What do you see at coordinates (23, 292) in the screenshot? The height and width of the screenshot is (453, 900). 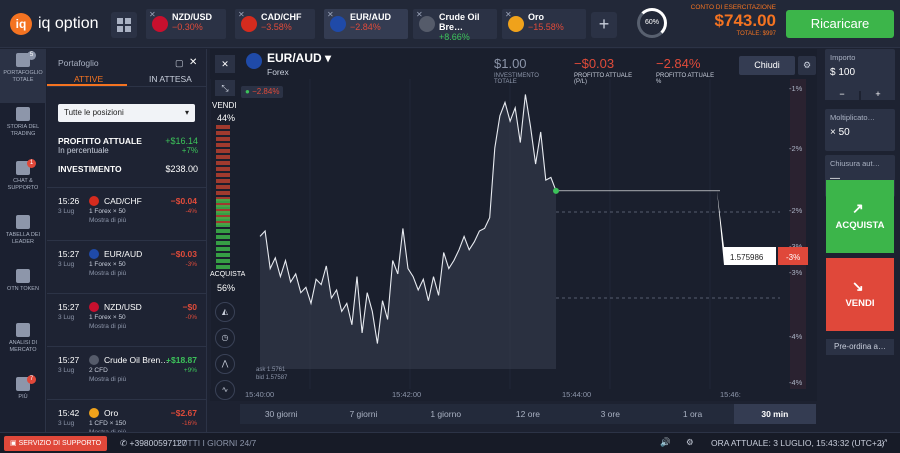 I see `sidebar-item-4: OTN TOKEN` at bounding box center [23, 292].